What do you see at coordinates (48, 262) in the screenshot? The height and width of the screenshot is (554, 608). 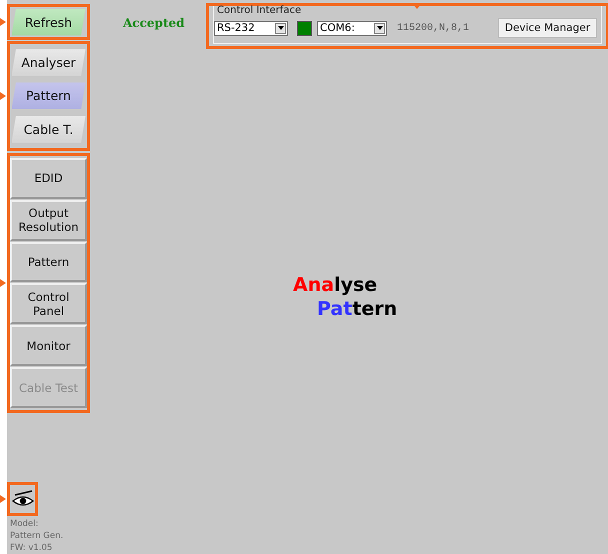 I see `menu-button: Pattern` at bounding box center [48, 262].